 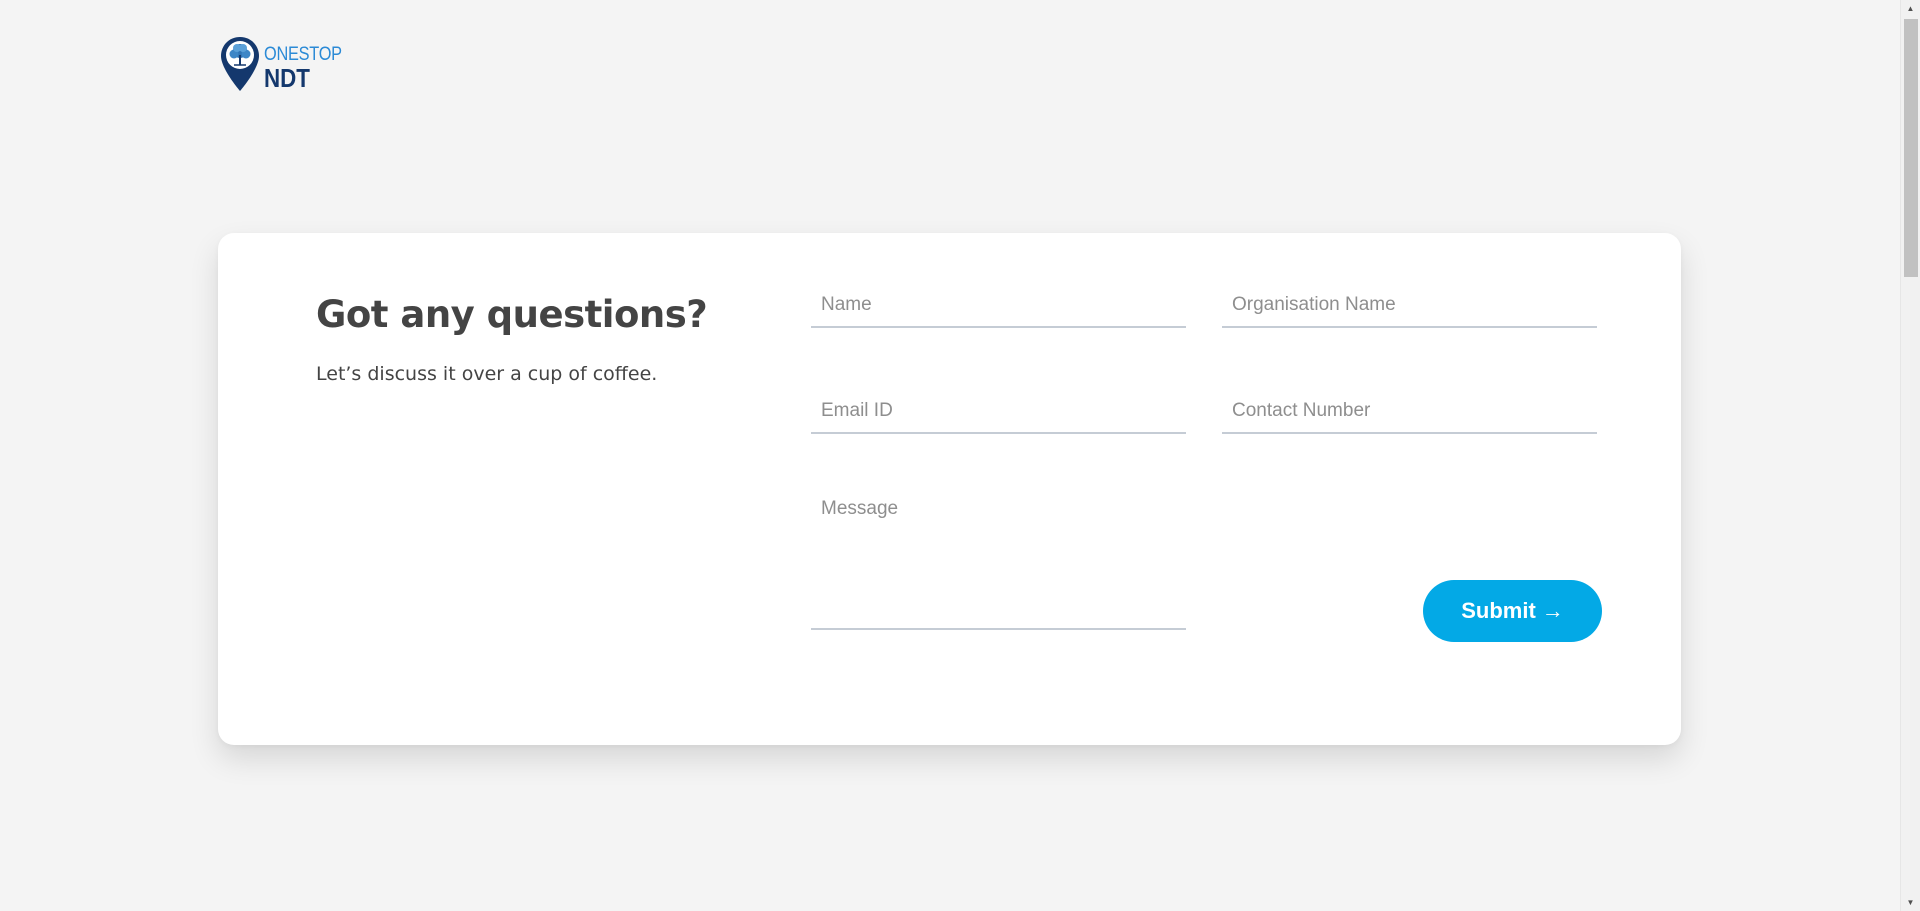 What do you see at coordinates (1552, 610) in the screenshot?
I see `arrow-right-icon: →` at bounding box center [1552, 610].